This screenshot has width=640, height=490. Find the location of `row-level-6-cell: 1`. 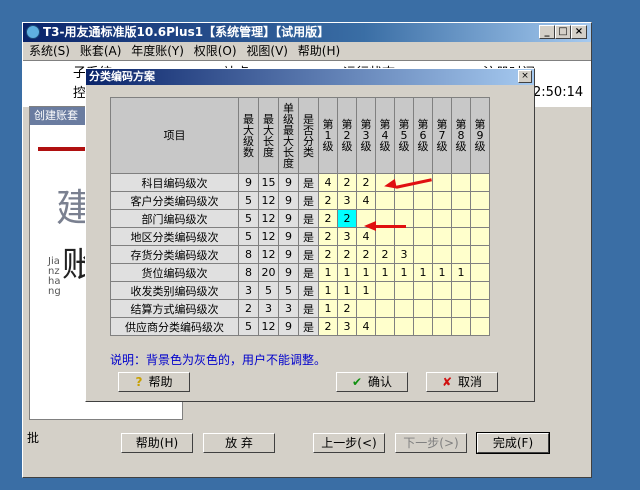

row-level-6-cell: 1 is located at coordinates (423, 272).